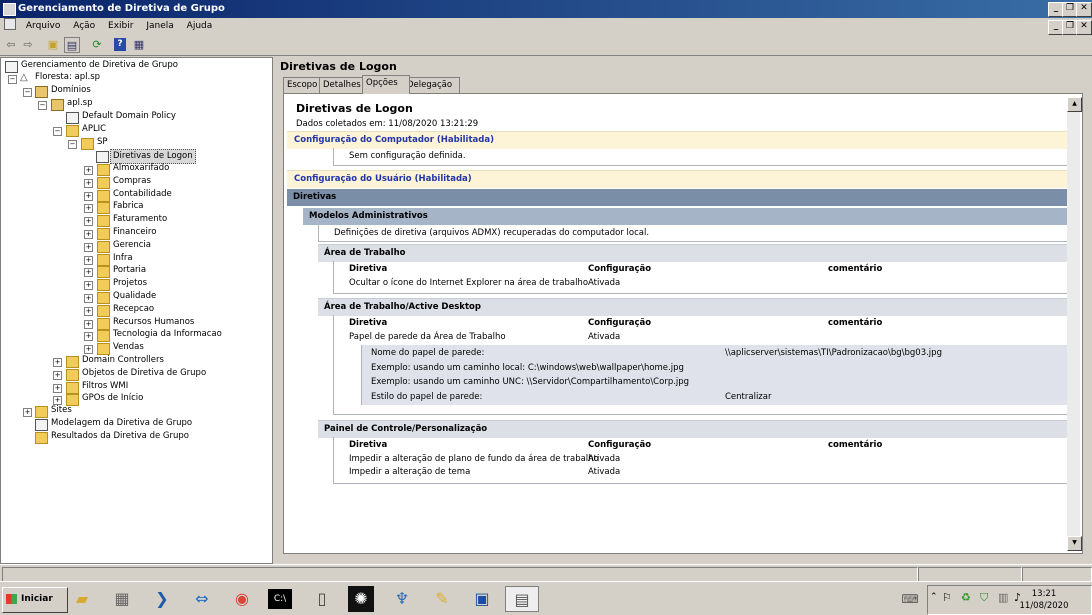 Image resolution: width=1092 pixels, height=615 pixels. Describe the element at coordinates (129, 116) in the screenshot. I see `tree-default-policy: Default Domain Policy` at that location.